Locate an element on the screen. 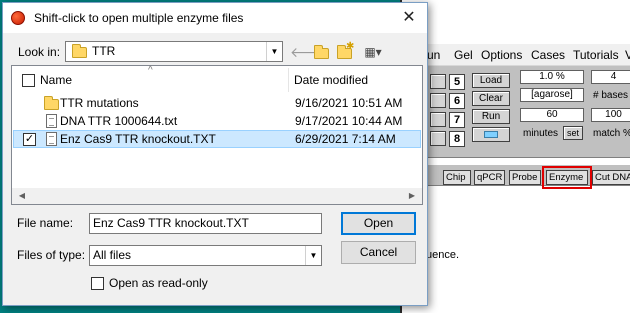 The image size is (630, 313). file-row-ttr-mutations: TTR mutations 9/16/2021 10:51 AM is located at coordinates (217, 103).